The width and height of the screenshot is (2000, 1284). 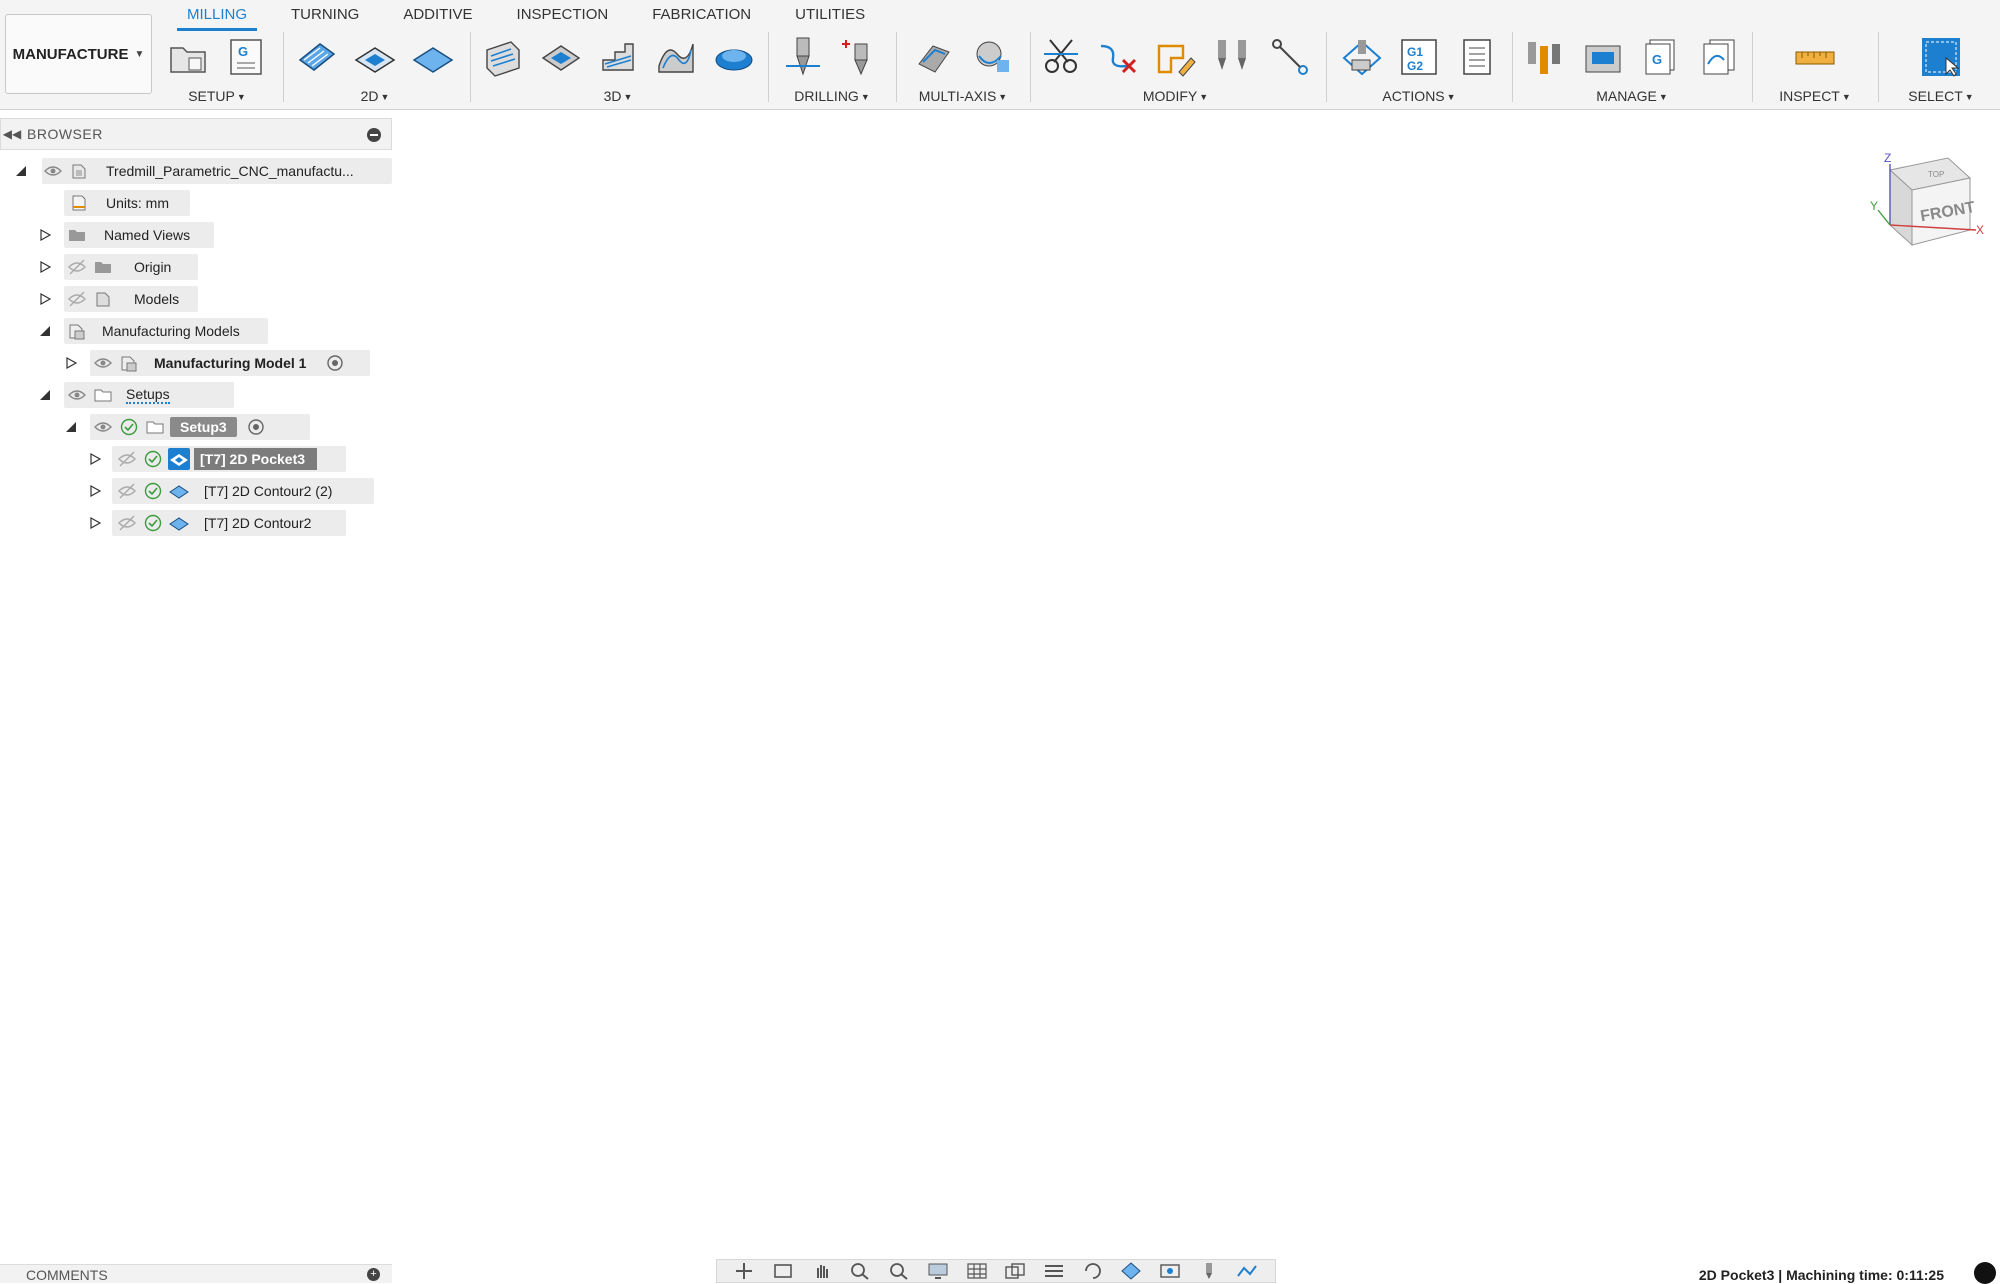 I want to click on models-node: Models, so click(x=118, y=299).